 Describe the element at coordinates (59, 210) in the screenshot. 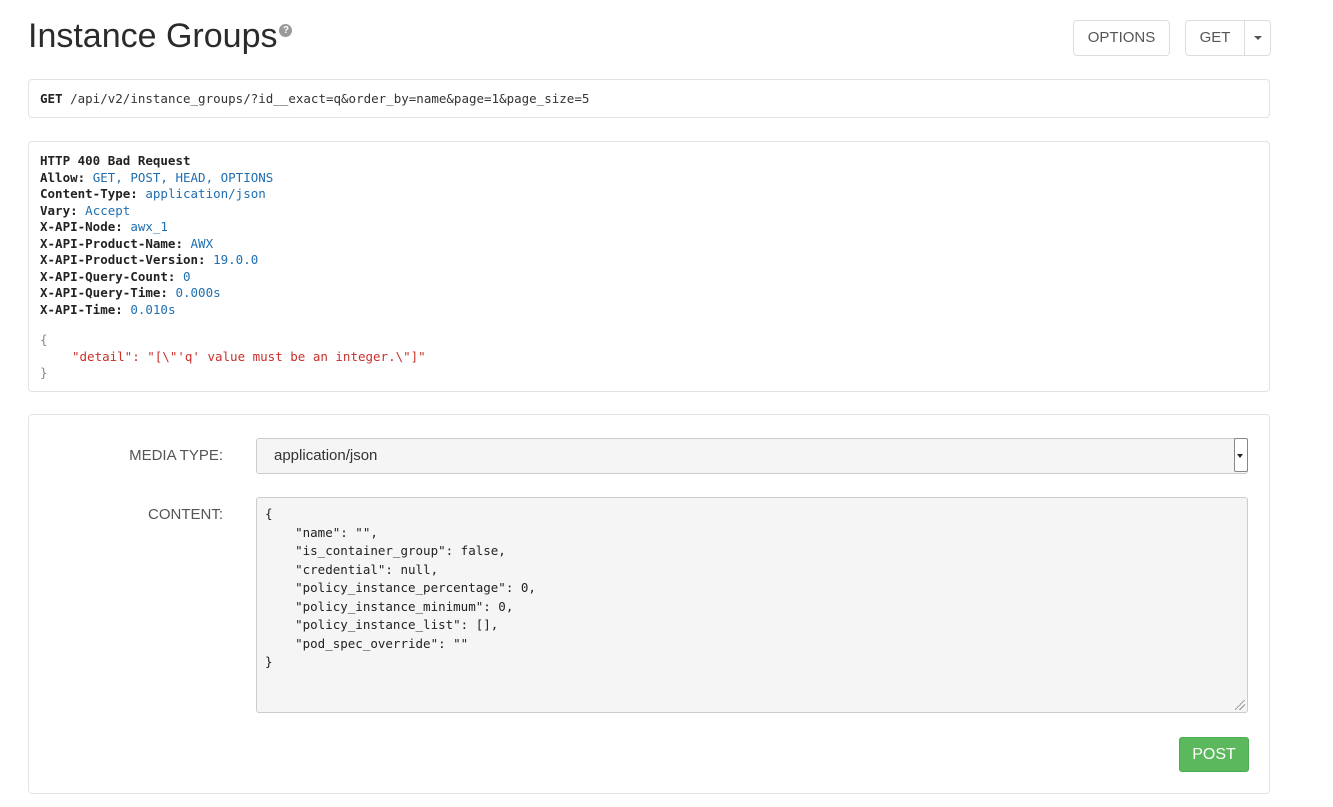

I see `response-header-key: Vary:` at that location.